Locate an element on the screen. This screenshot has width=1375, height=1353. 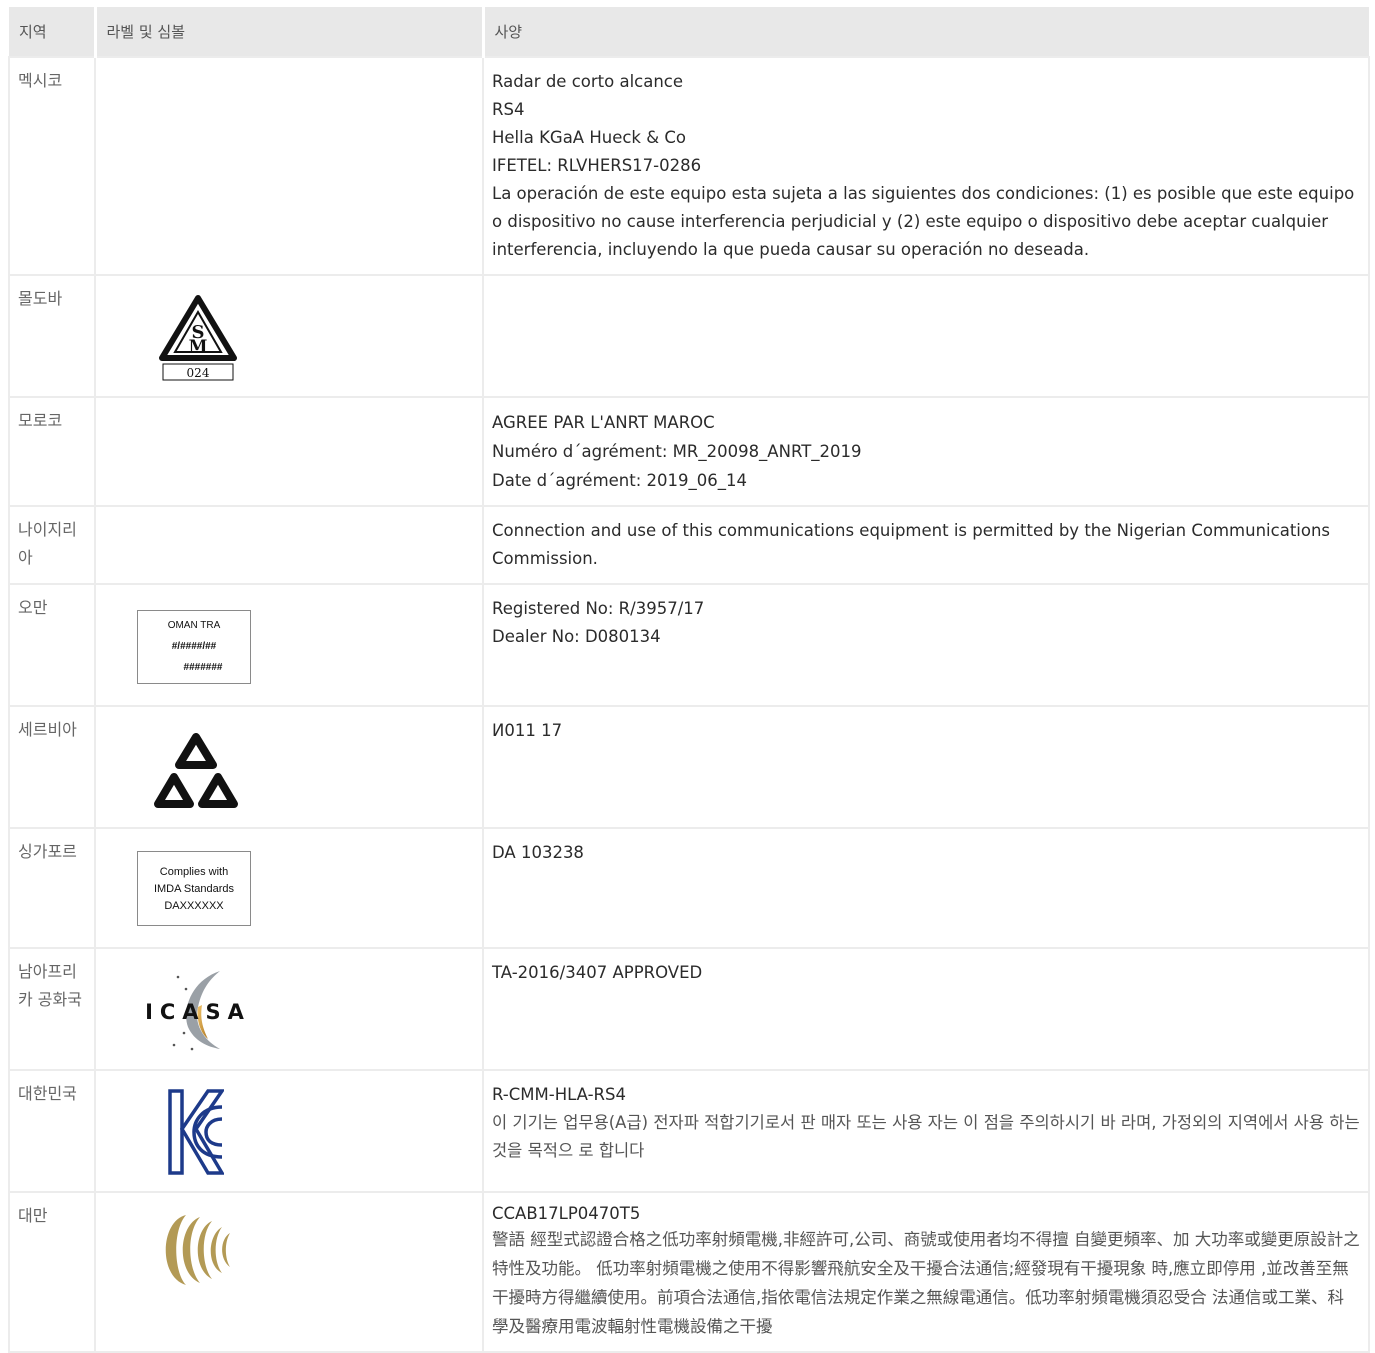
spec-line: Radar de corto alcance is located at coordinates (588, 81).